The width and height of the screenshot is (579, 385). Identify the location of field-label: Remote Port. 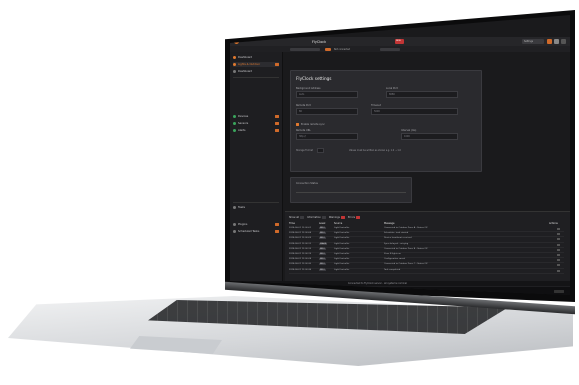
(303, 105).